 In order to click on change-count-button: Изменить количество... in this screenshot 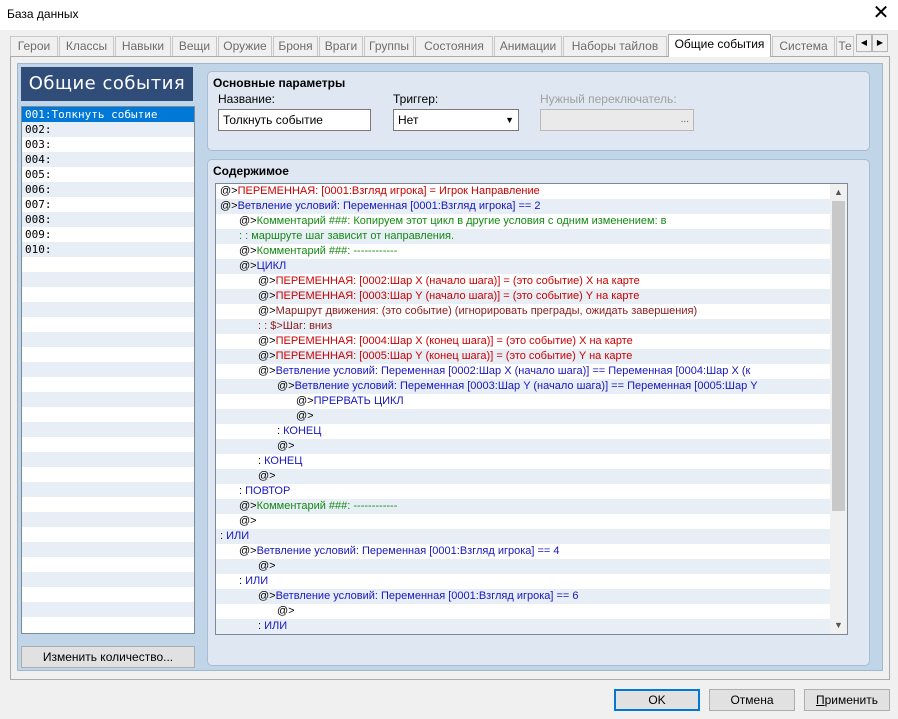, I will do `click(108, 657)`.